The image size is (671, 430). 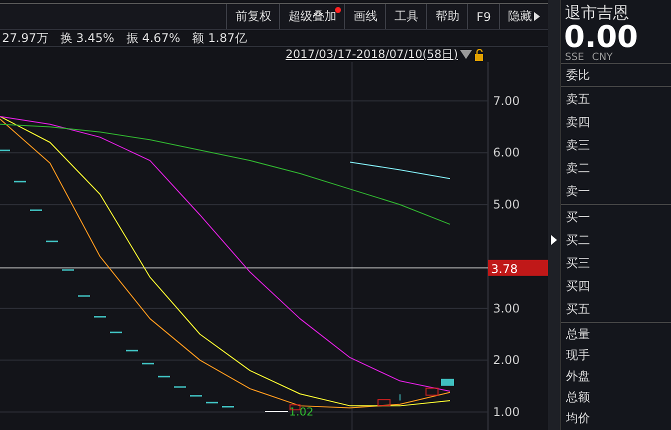 What do you see at coordinates (578, 75) in the screenshot?
I see `row-label: 委比` at bounding box center [578, 75].